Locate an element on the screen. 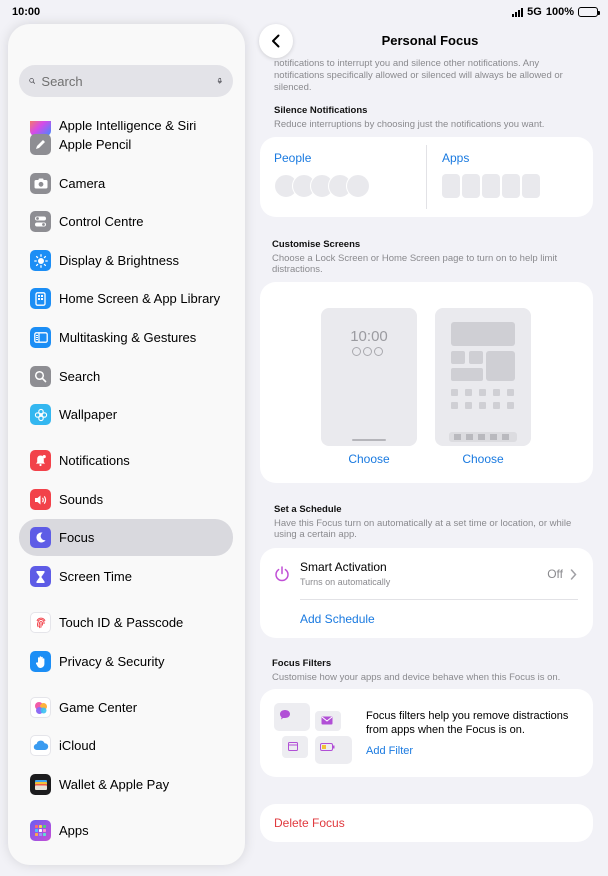 The height and width of the screenshot is (876, 608). hourglass-icon is located at coordinates (40, 576).